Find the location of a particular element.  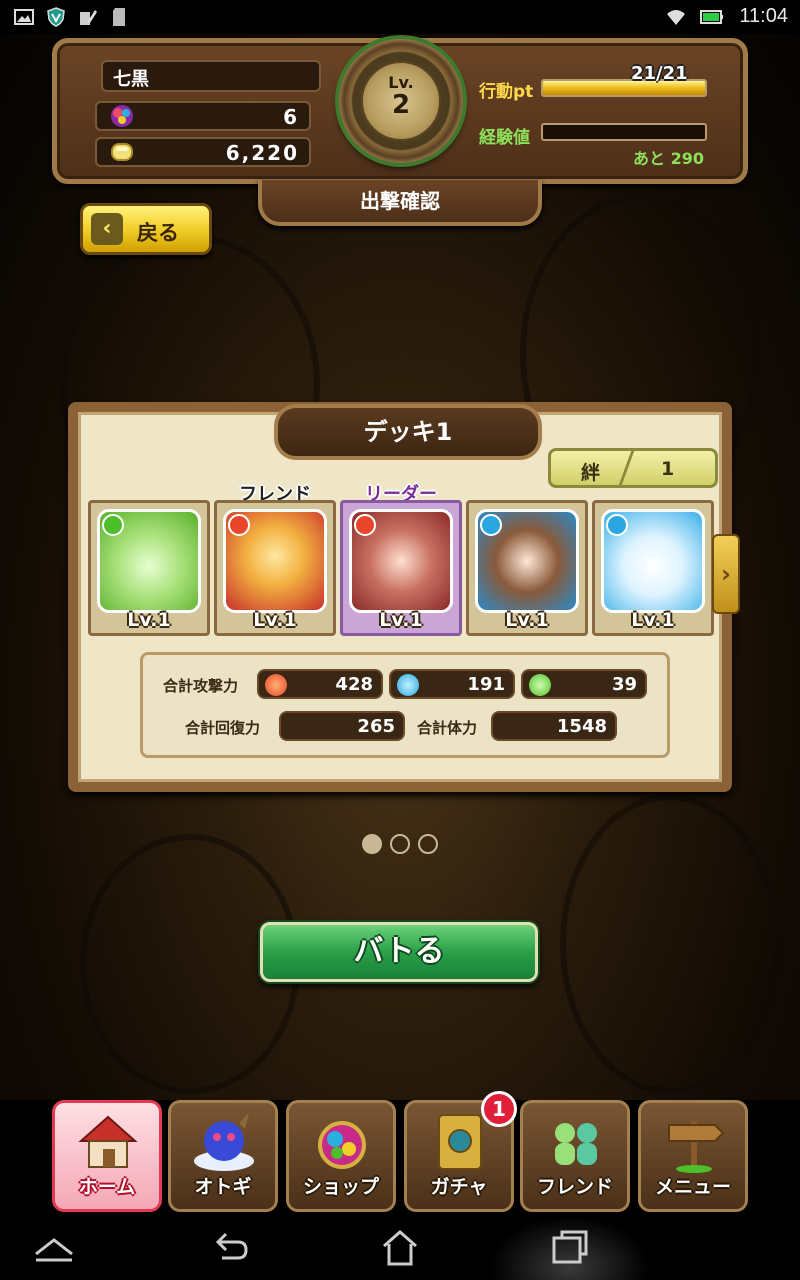

bond-label: 絆 is located at coordinates (591, 473).